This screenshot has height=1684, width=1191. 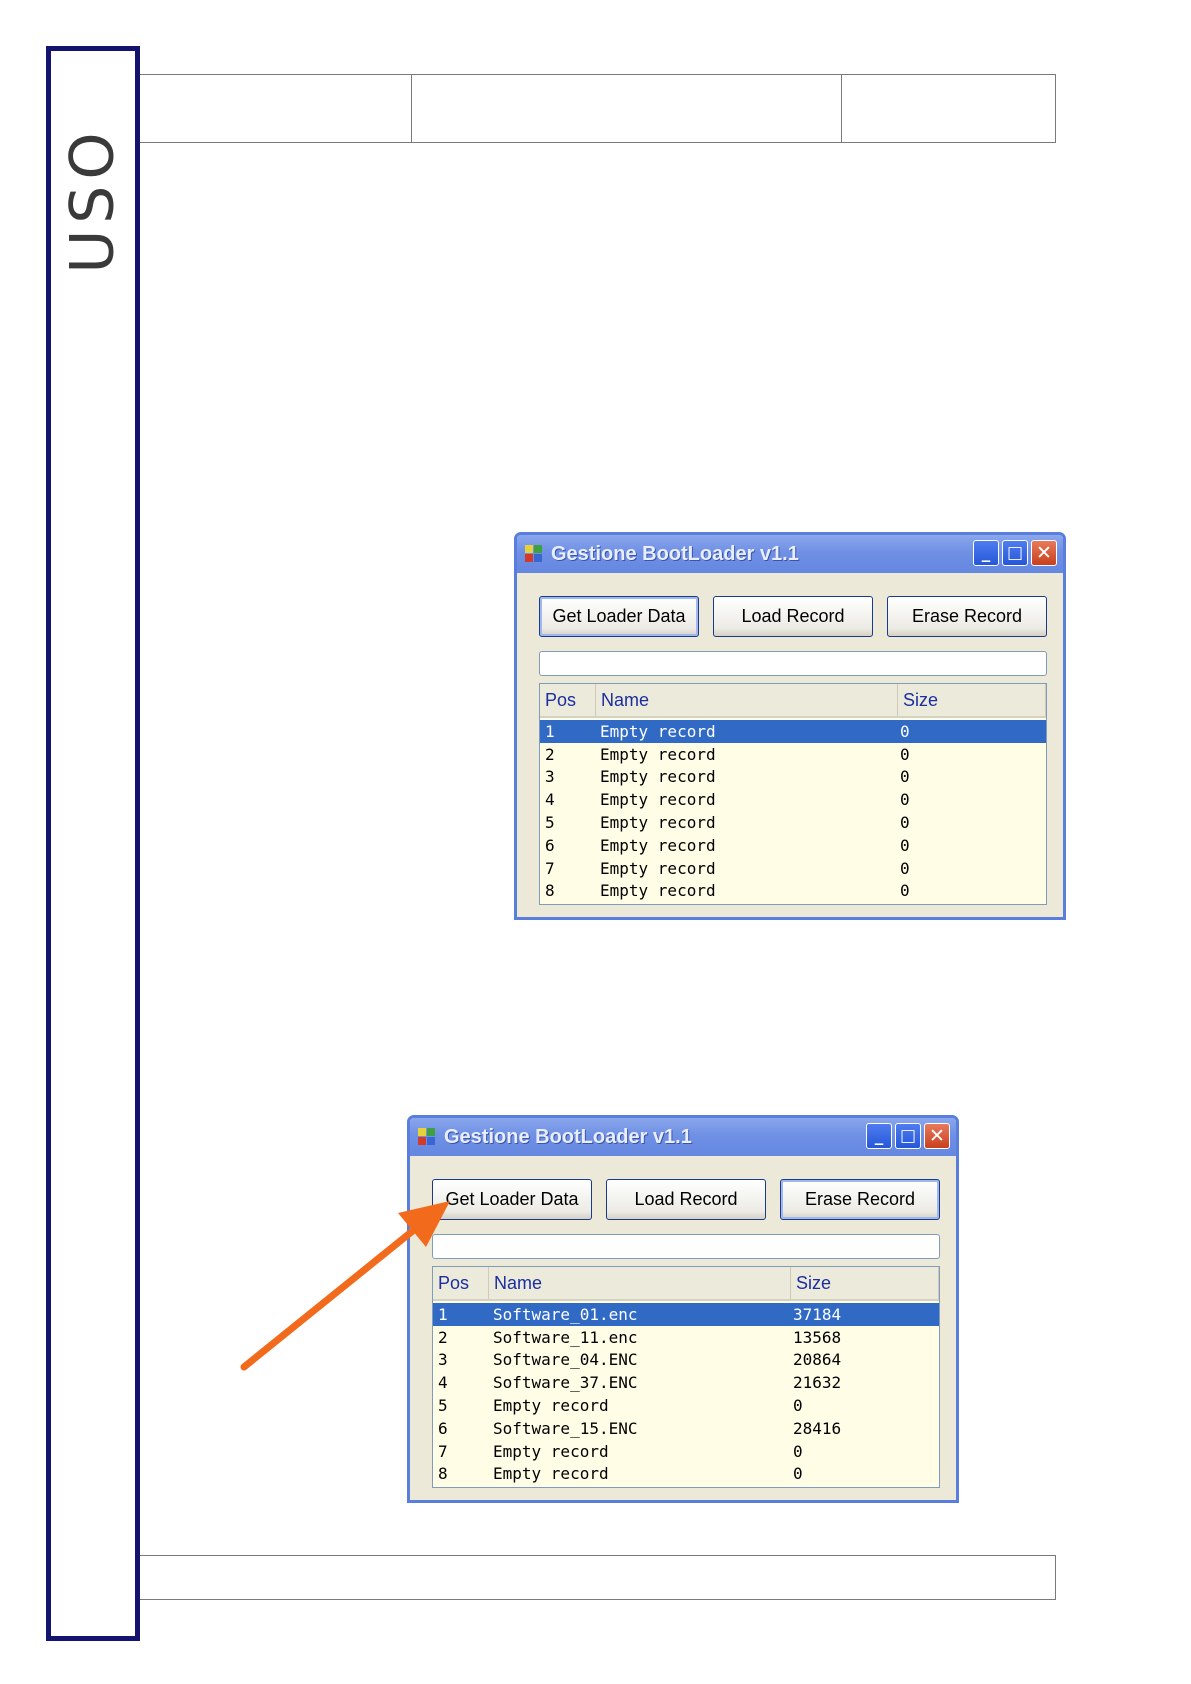 I want to click on section-label: USO, so click(x=93, y=200).